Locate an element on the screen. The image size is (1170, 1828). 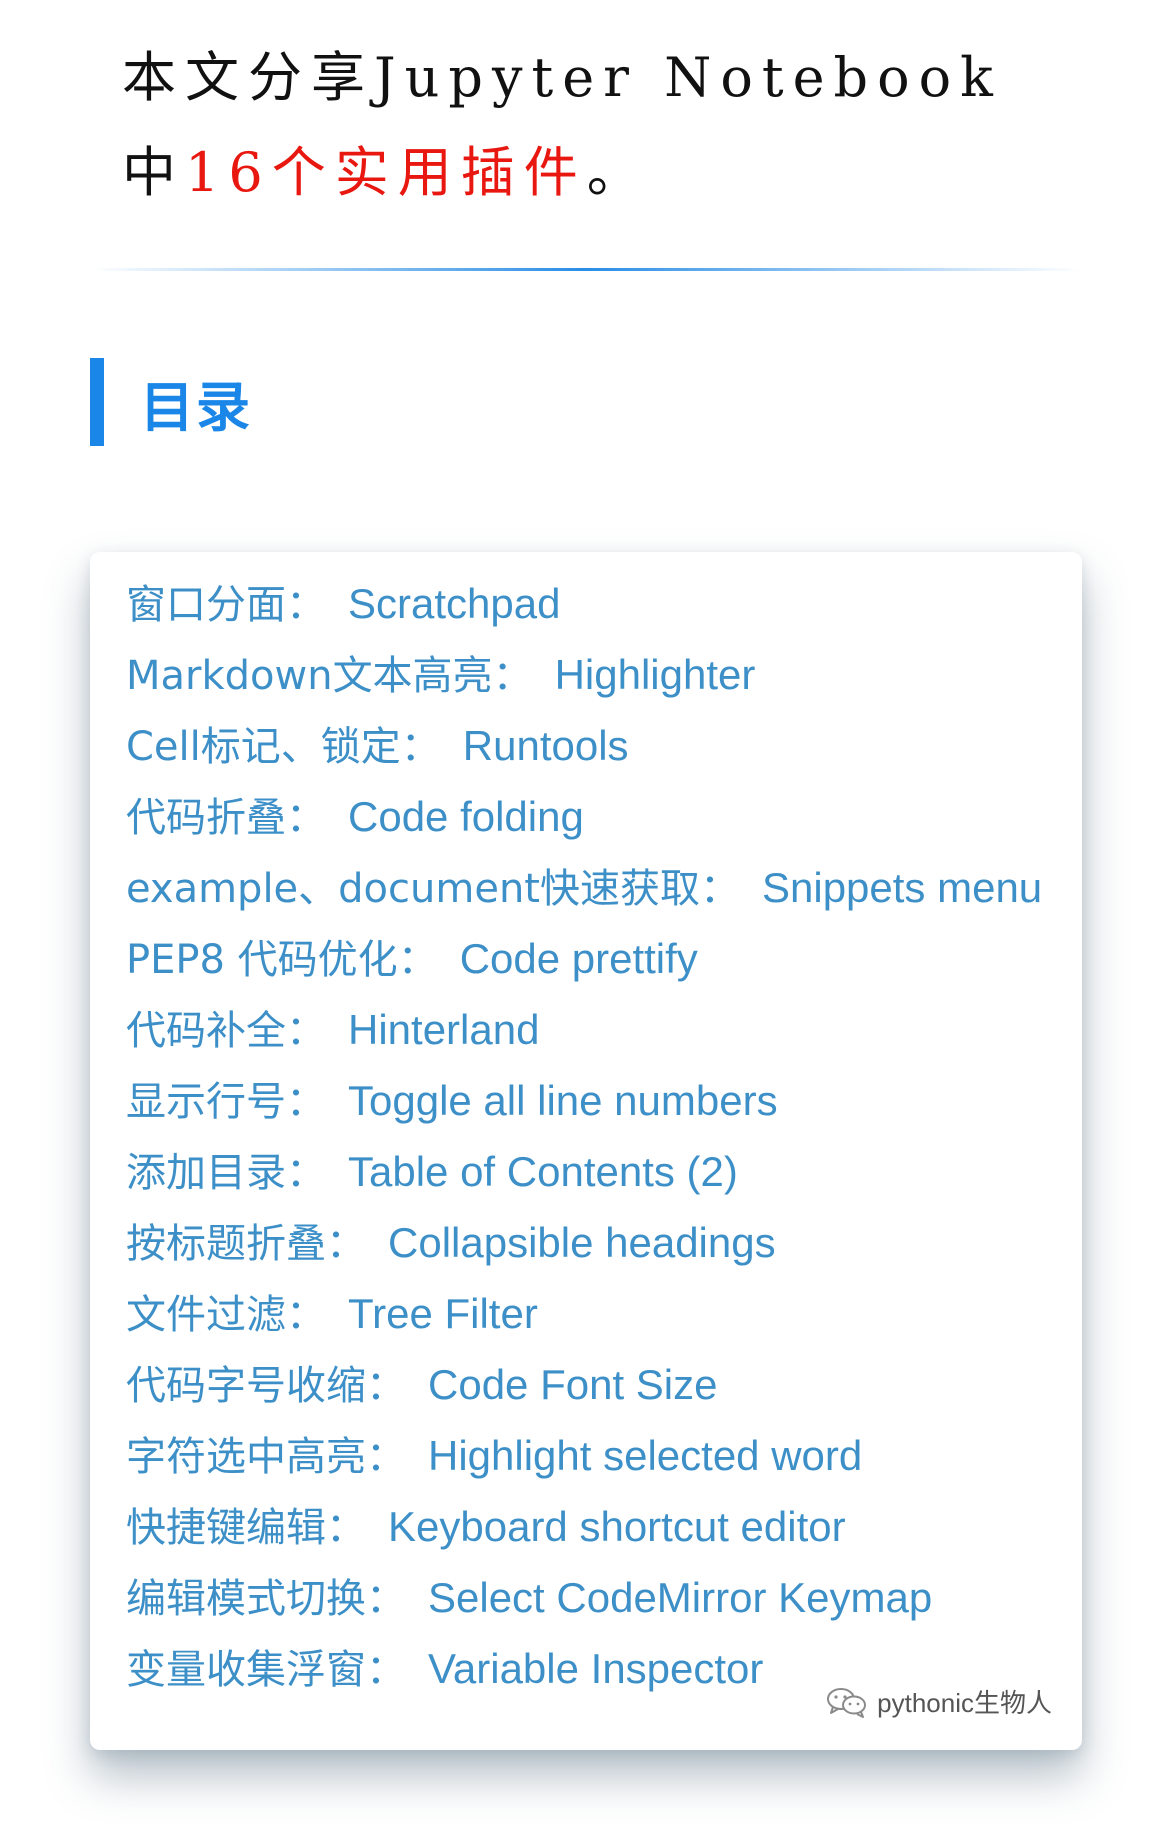
toc-item: PEP8 代码优化： Code prettify is located at coordinates (584, 958).